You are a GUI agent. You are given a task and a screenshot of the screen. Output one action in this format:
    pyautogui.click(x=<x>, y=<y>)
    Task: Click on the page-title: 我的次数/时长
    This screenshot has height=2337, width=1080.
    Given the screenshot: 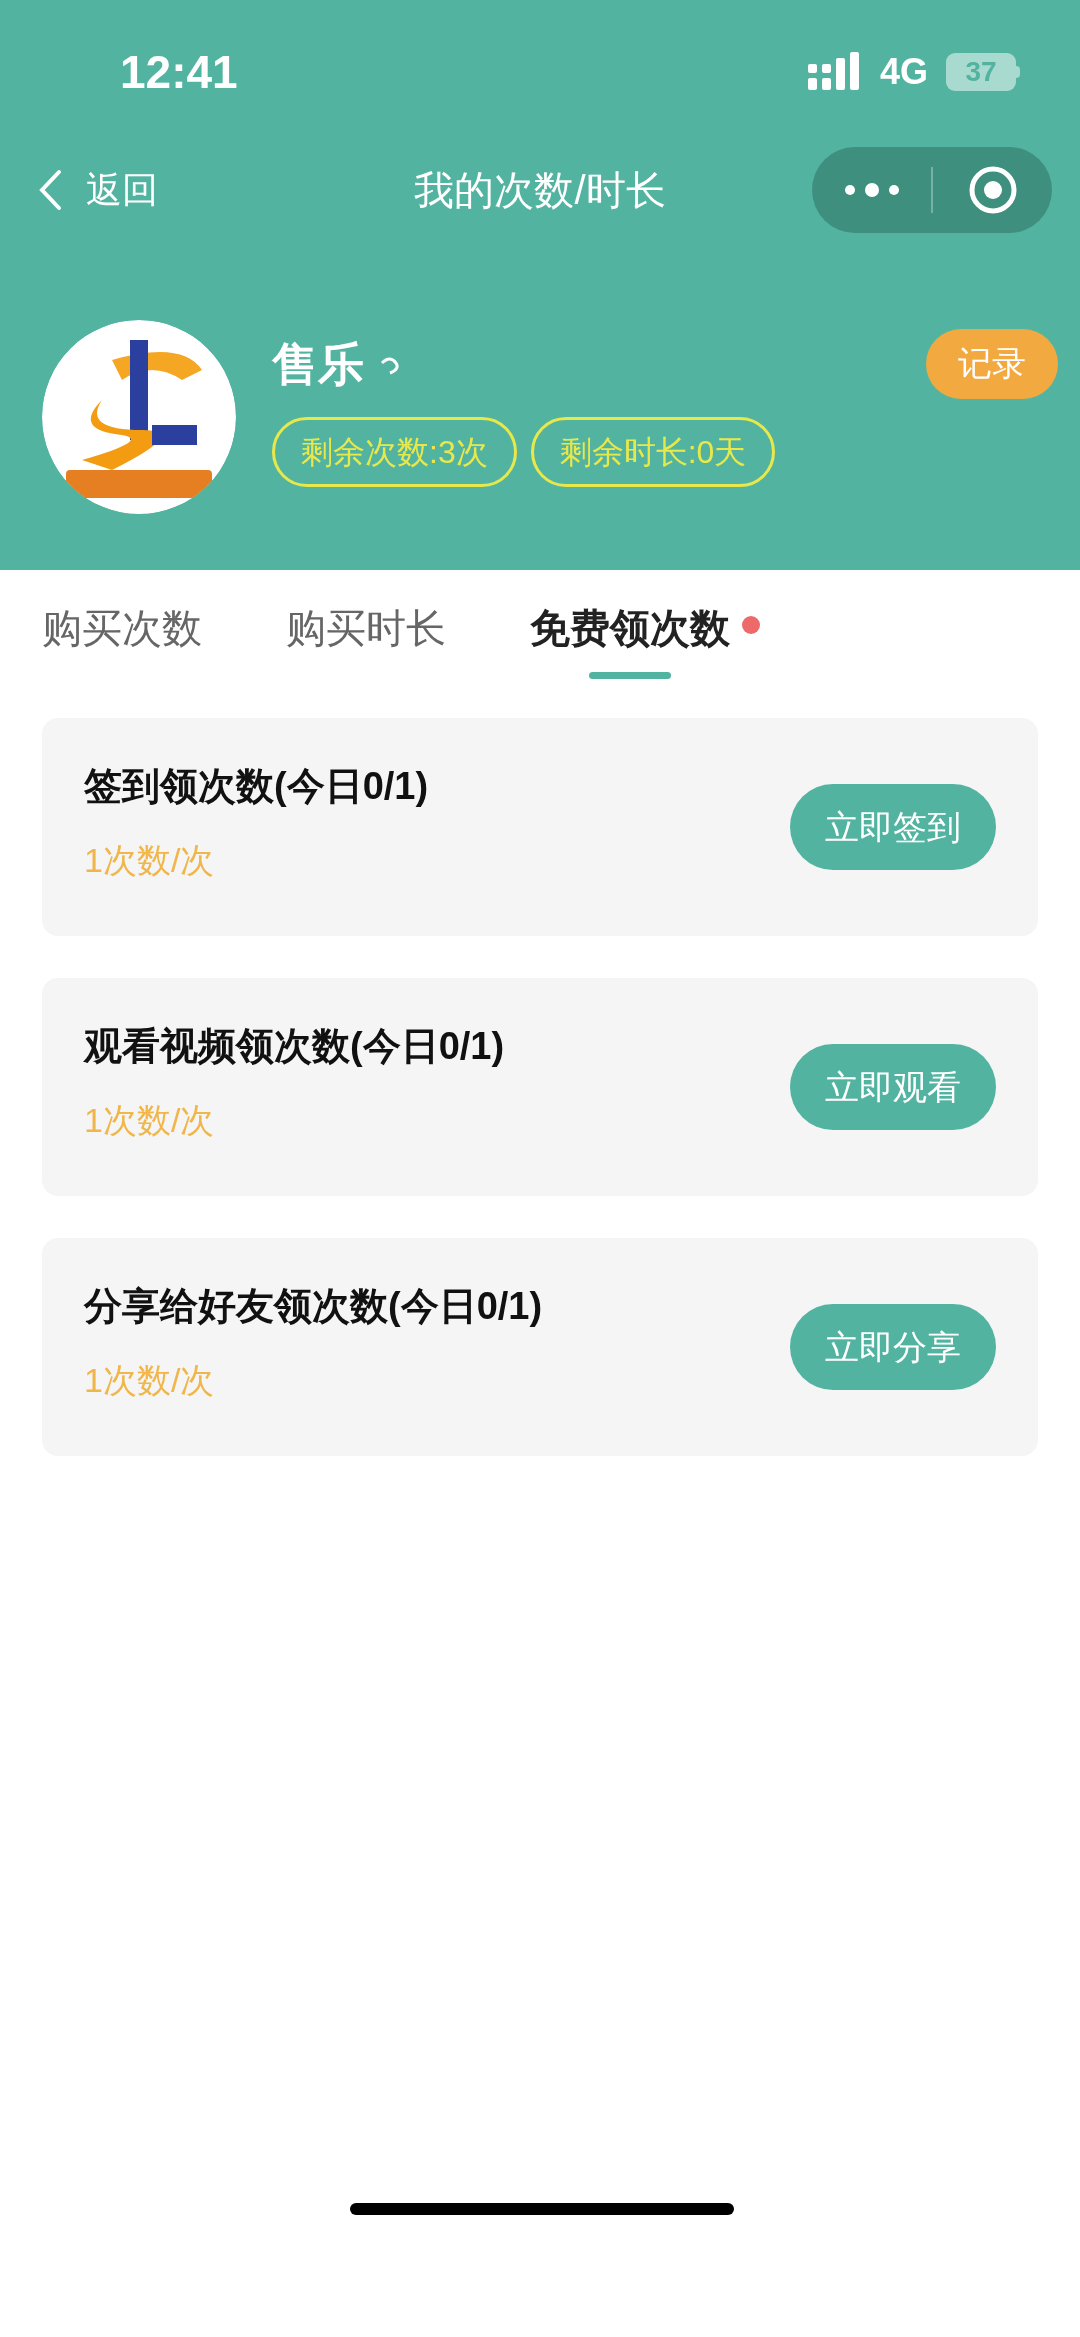 What is the action you would take?
    pyautogui.click(x=540, y=190)
    